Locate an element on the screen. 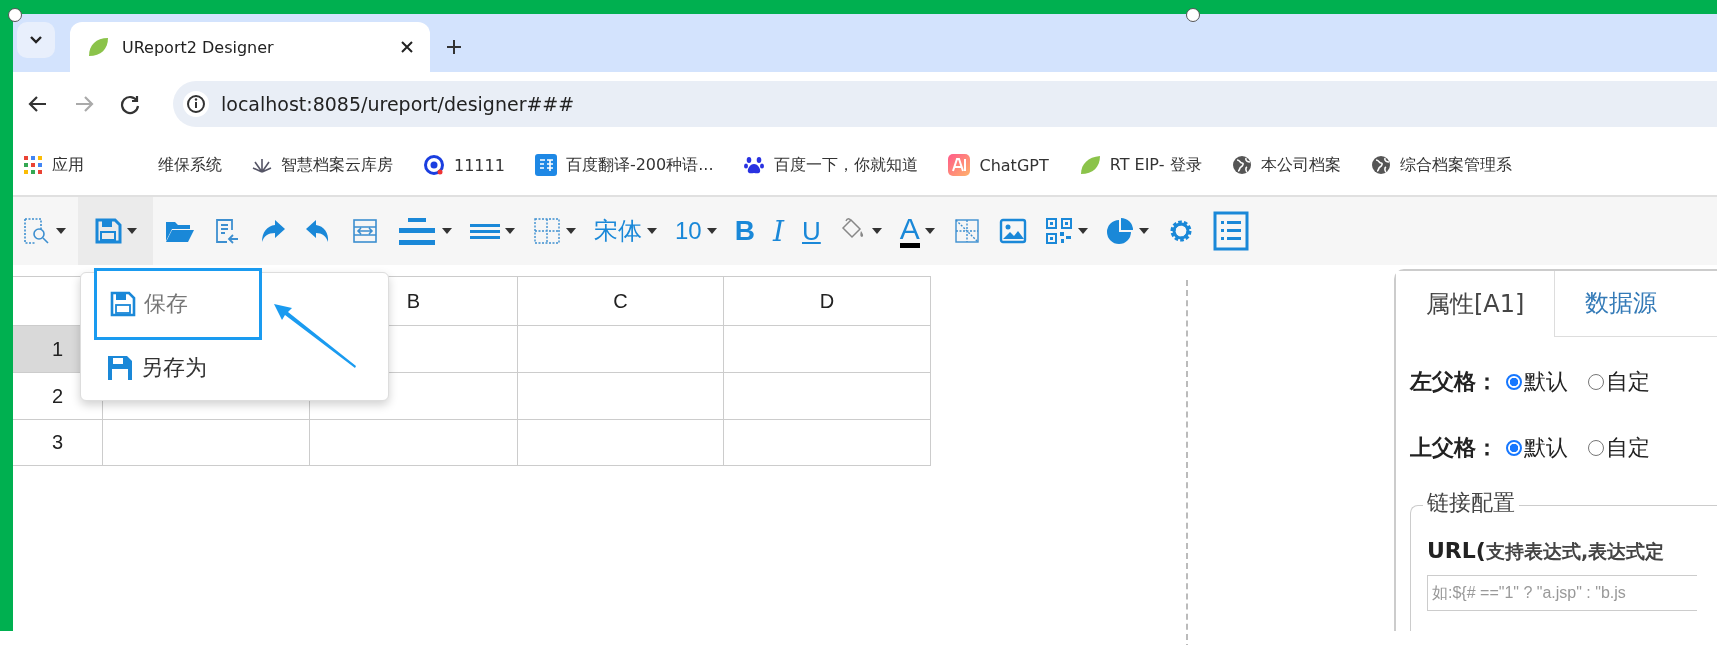 The height and width of the screenshot is (645, 1717). translate-icon is located at coordinates (545, 165).